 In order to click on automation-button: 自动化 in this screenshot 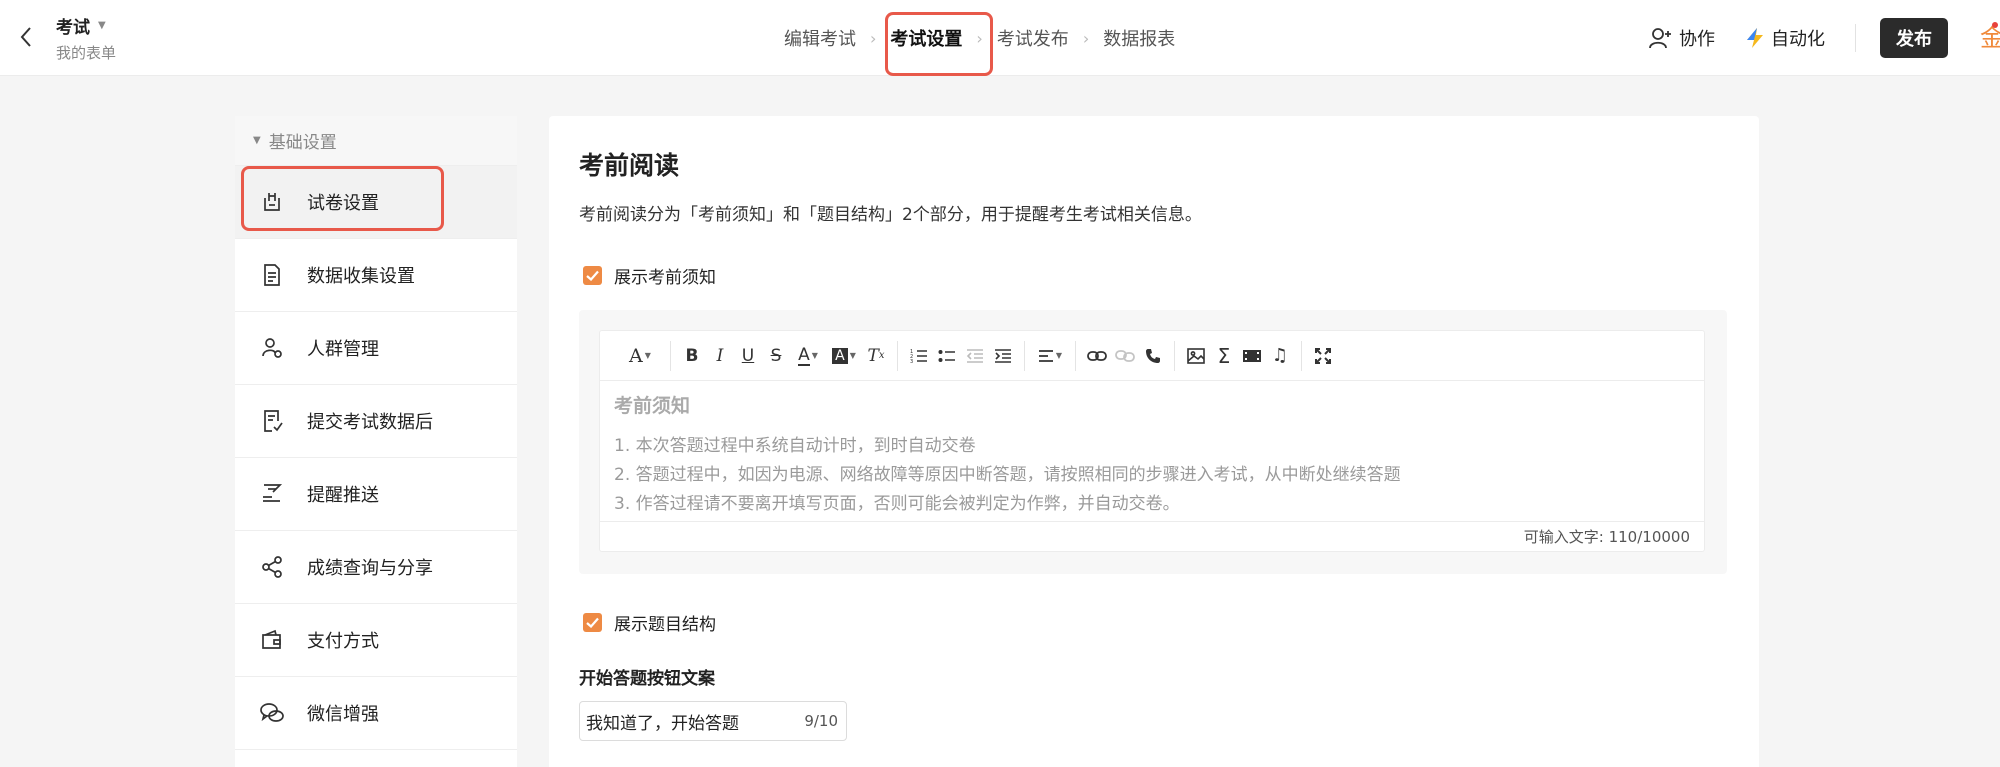, I will do `click(1785, 38)`.